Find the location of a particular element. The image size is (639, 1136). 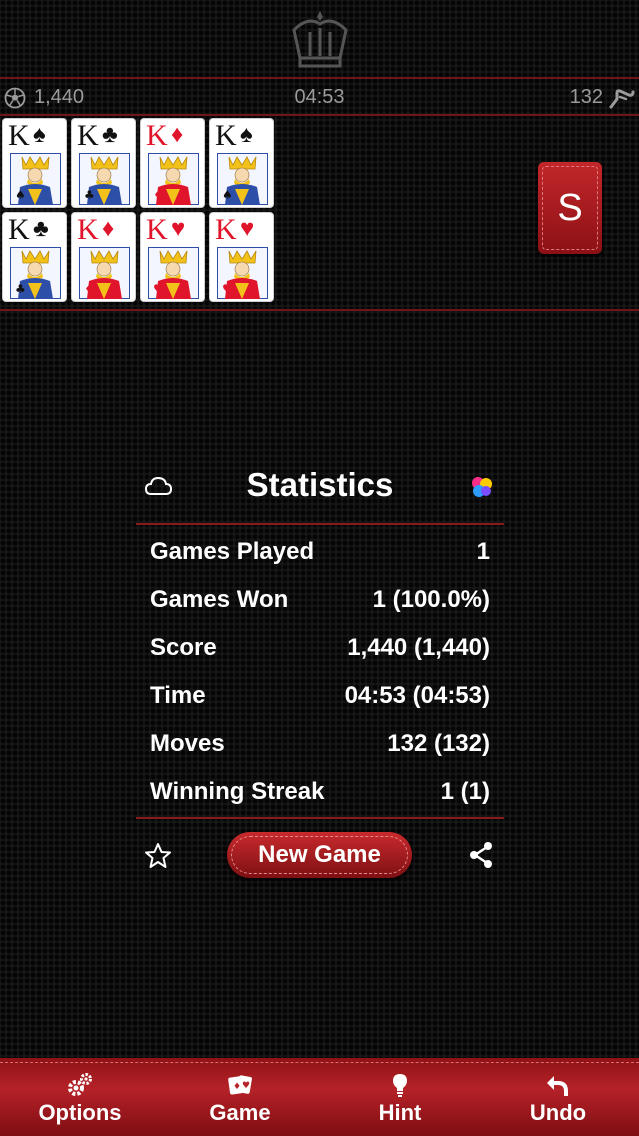

game-button: ♦ ♥ Game is located at coordinates (240, 1097).